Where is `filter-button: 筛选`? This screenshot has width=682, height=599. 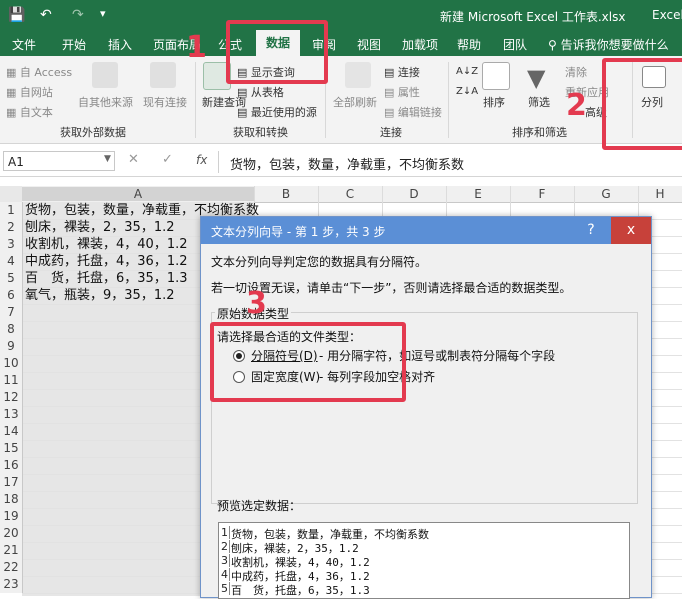 filter-button: 筛选 is located at coordinates (539, 102).